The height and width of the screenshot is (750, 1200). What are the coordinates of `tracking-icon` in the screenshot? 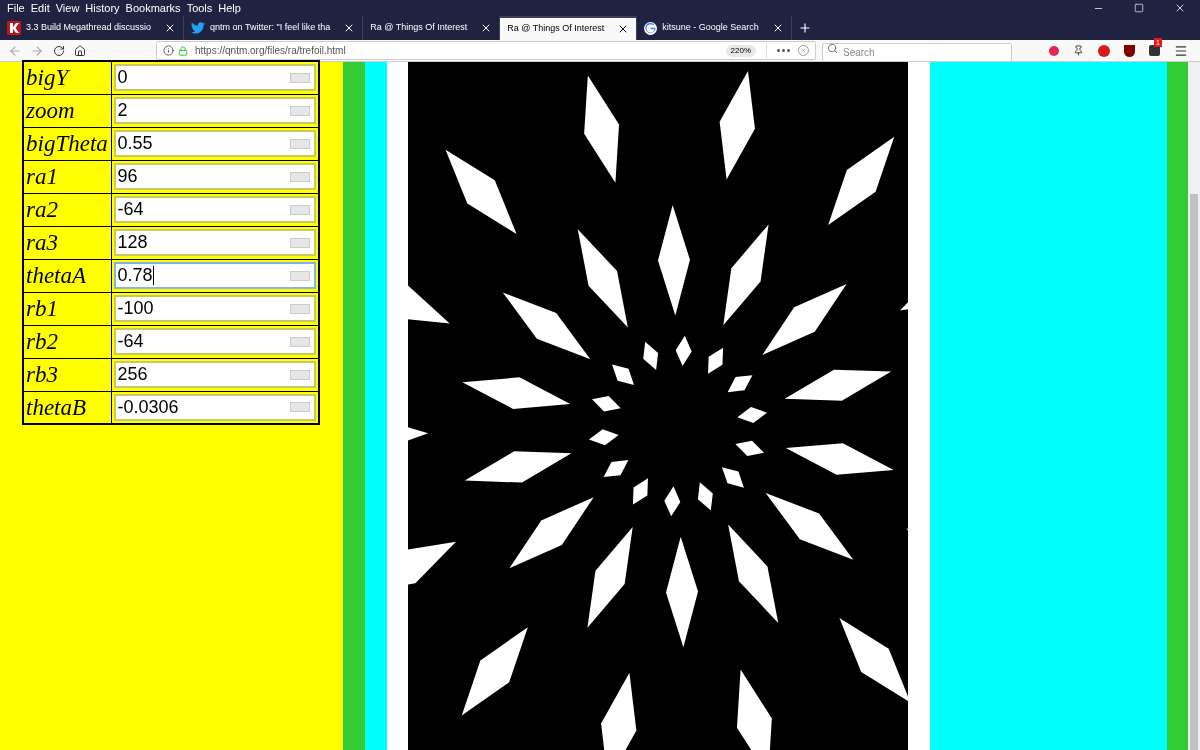 It's located at (803, 50).